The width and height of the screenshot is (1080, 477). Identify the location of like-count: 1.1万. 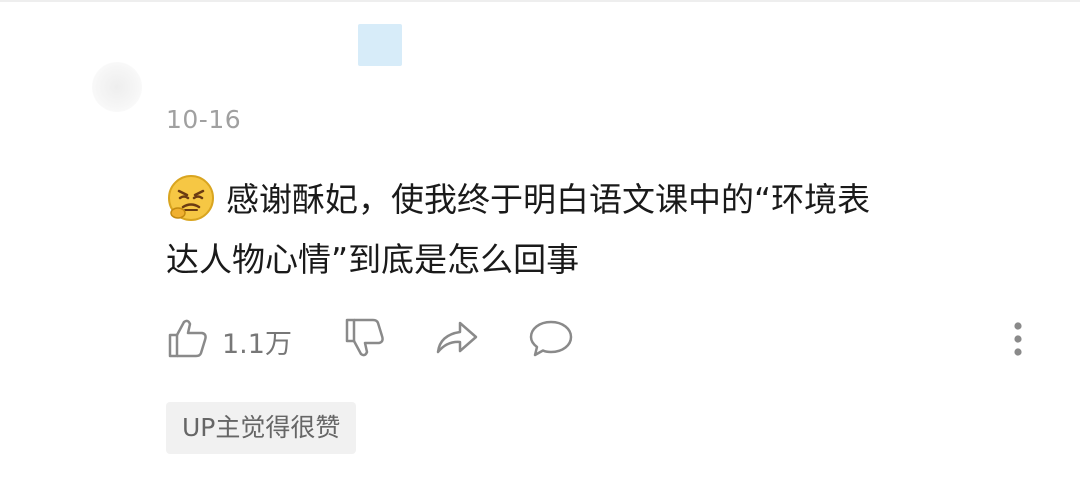
(257, 344).